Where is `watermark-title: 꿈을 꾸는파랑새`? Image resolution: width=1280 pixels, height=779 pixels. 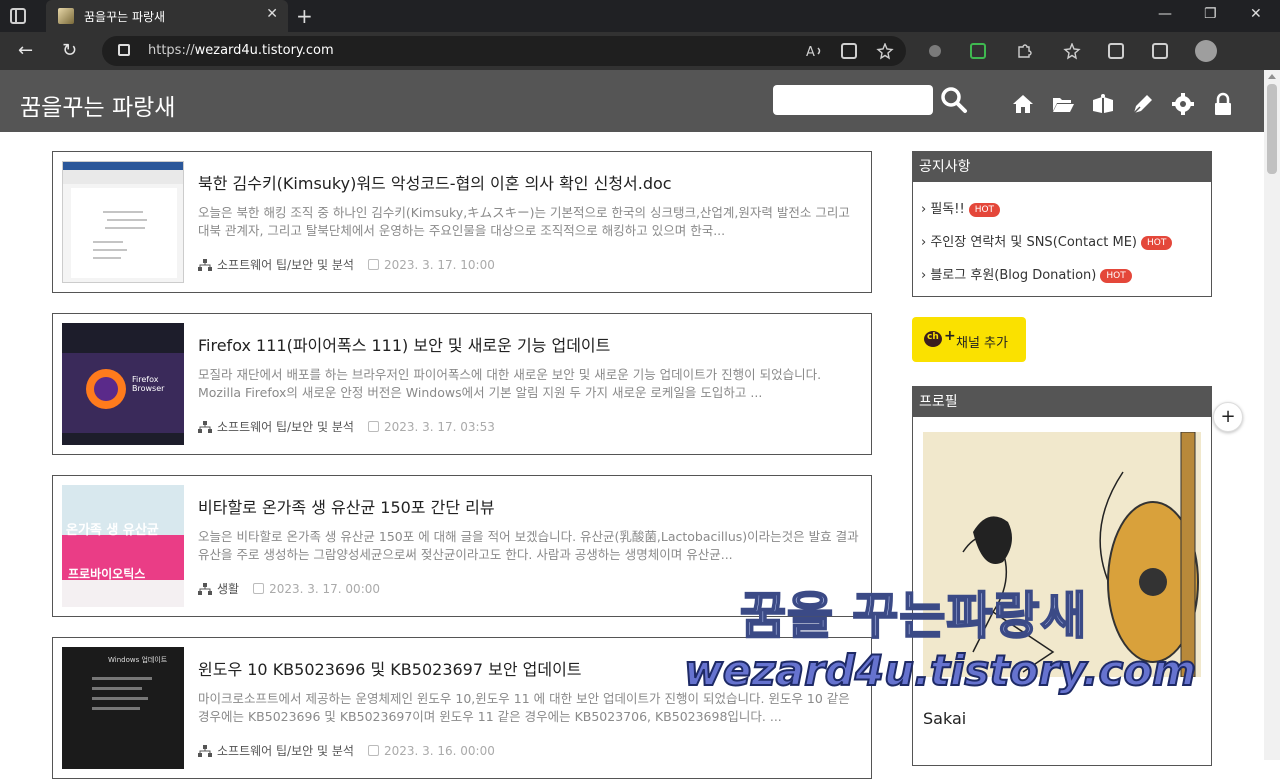 watermark-title: 꿈을 꾸는파랑새 is located at coordinates (913, 616).